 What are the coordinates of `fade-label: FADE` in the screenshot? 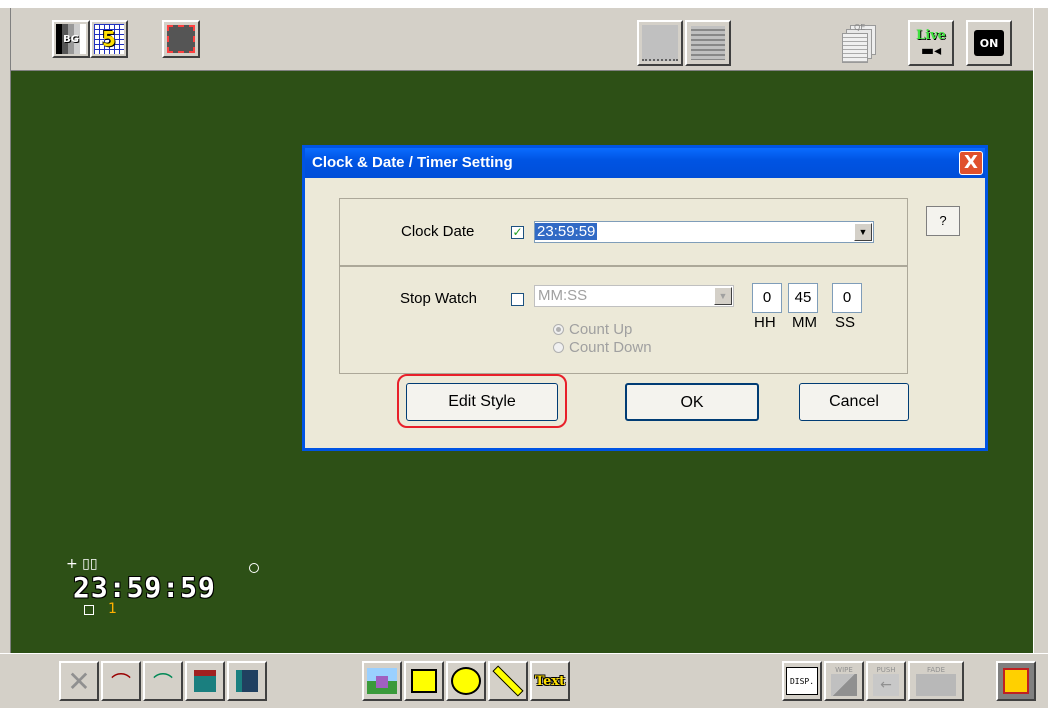 It's located at (936, 670).